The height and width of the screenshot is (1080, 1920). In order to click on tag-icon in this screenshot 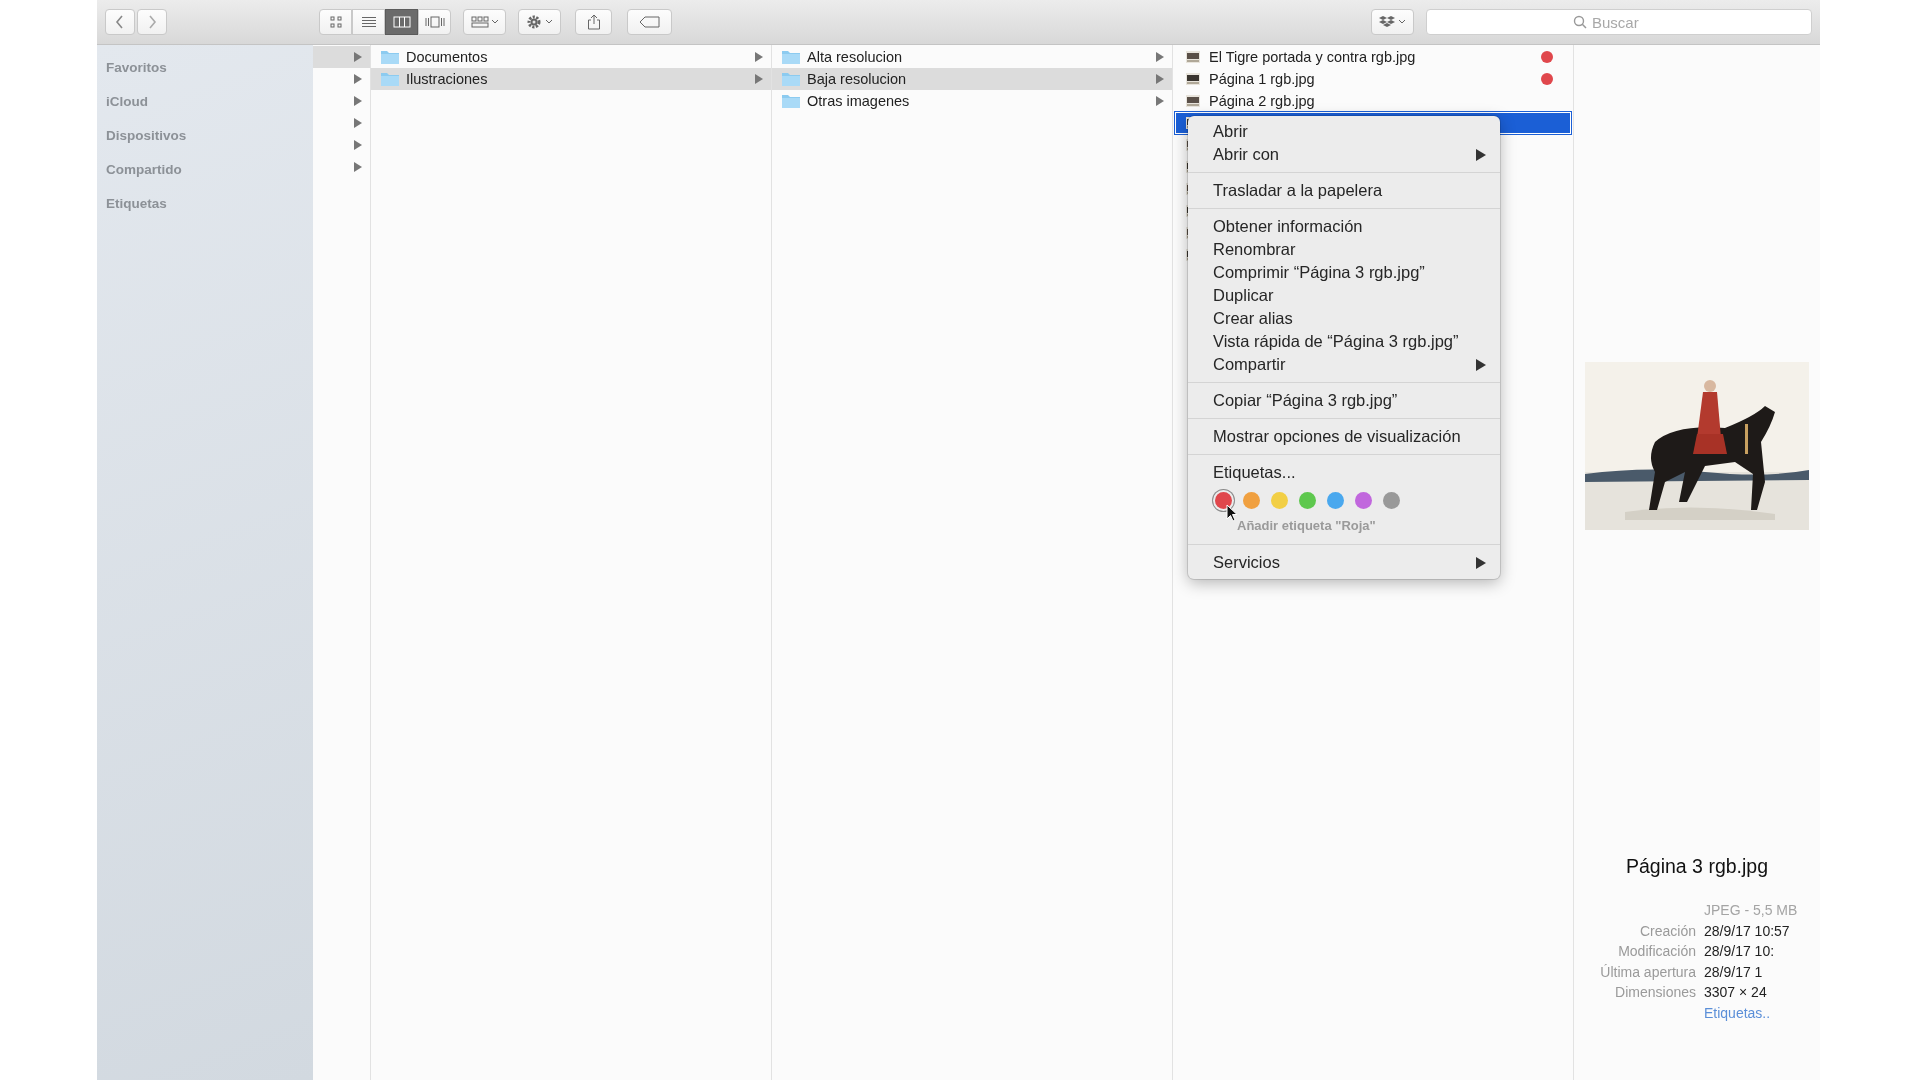, I will do `click(649, 22)`.